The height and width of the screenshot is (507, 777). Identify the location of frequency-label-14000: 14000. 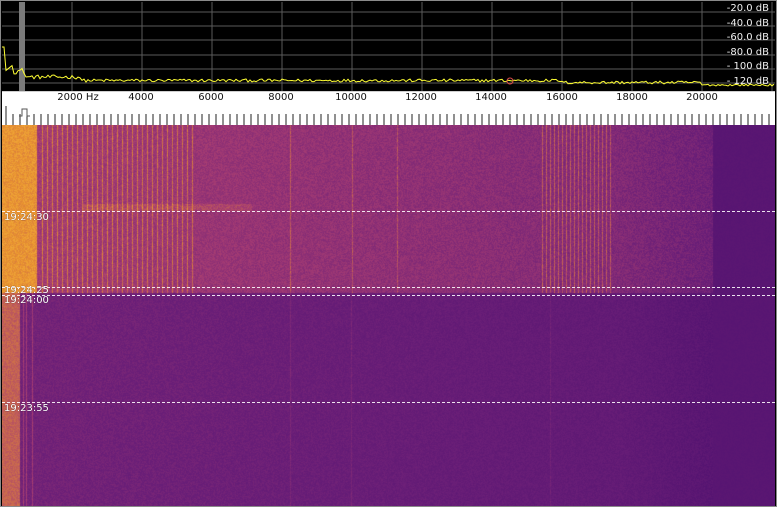
(491, 97).